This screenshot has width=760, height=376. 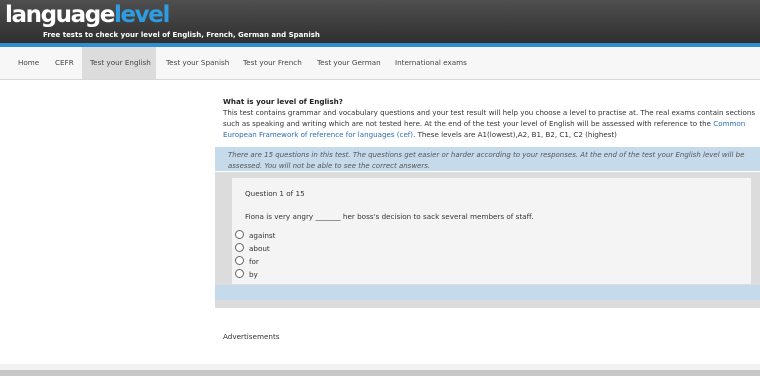 What do you see at coordinates (197, 63) in the screenshot?
I see `nav-item-test-spanish: Test your Spanish` at bounding box center [197, 63].